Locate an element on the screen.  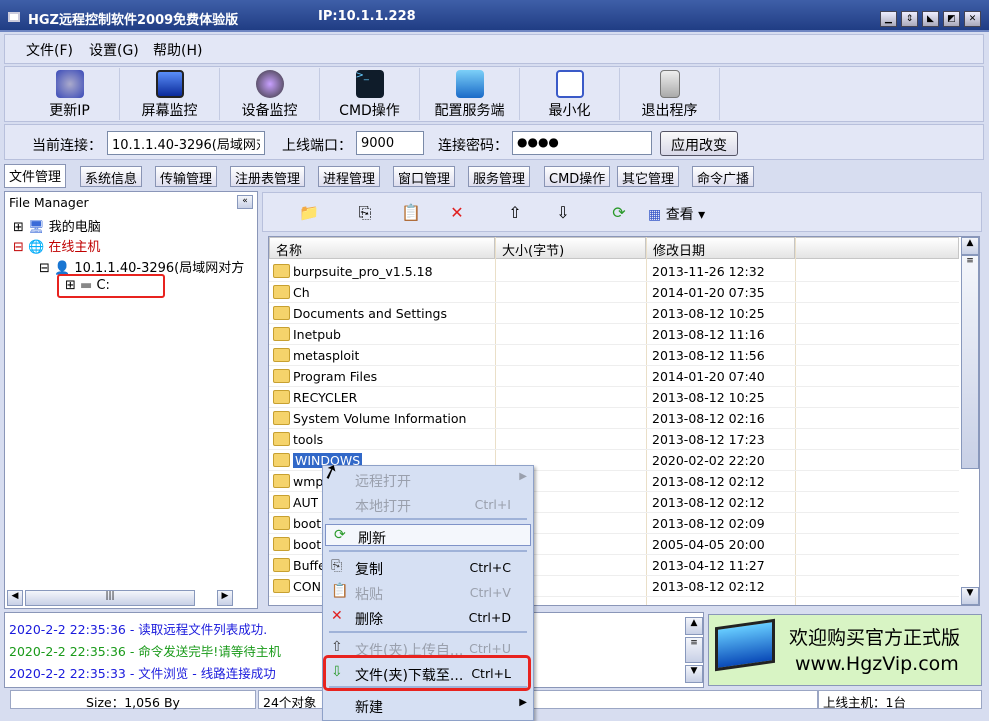
terminal-icon: >_ is located at coordinates (369, 84).